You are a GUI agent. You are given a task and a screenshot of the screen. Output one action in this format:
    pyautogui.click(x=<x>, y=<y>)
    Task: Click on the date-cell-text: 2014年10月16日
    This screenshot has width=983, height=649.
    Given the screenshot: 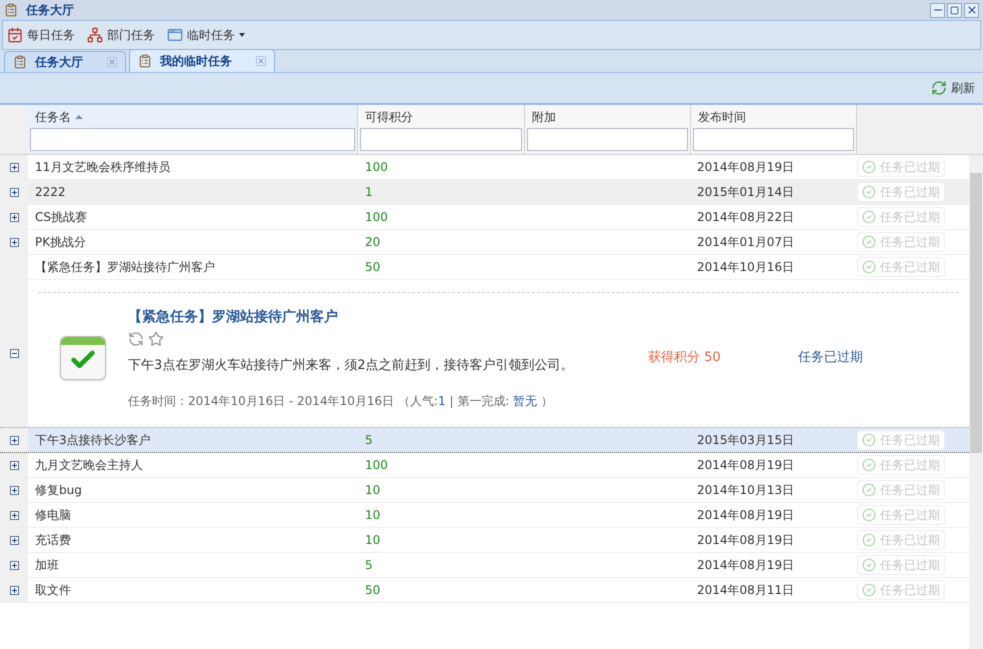 What is the action you would take?
    pyautogui.click(x=746, y=267)
    